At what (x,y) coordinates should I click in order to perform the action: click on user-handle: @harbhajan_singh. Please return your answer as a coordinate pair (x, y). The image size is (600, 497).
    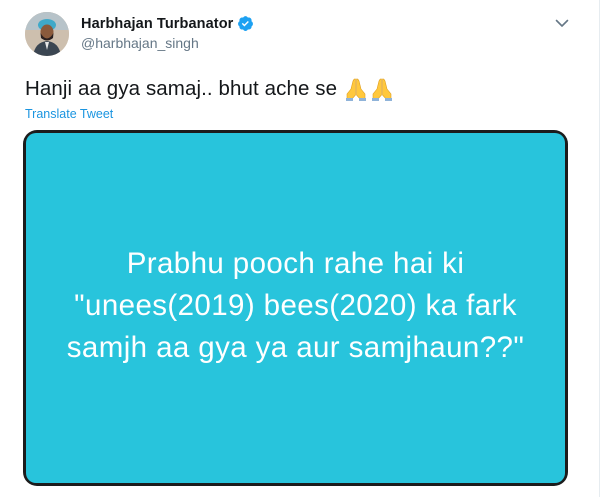
    Looking at the image, I should click on (167, 43).